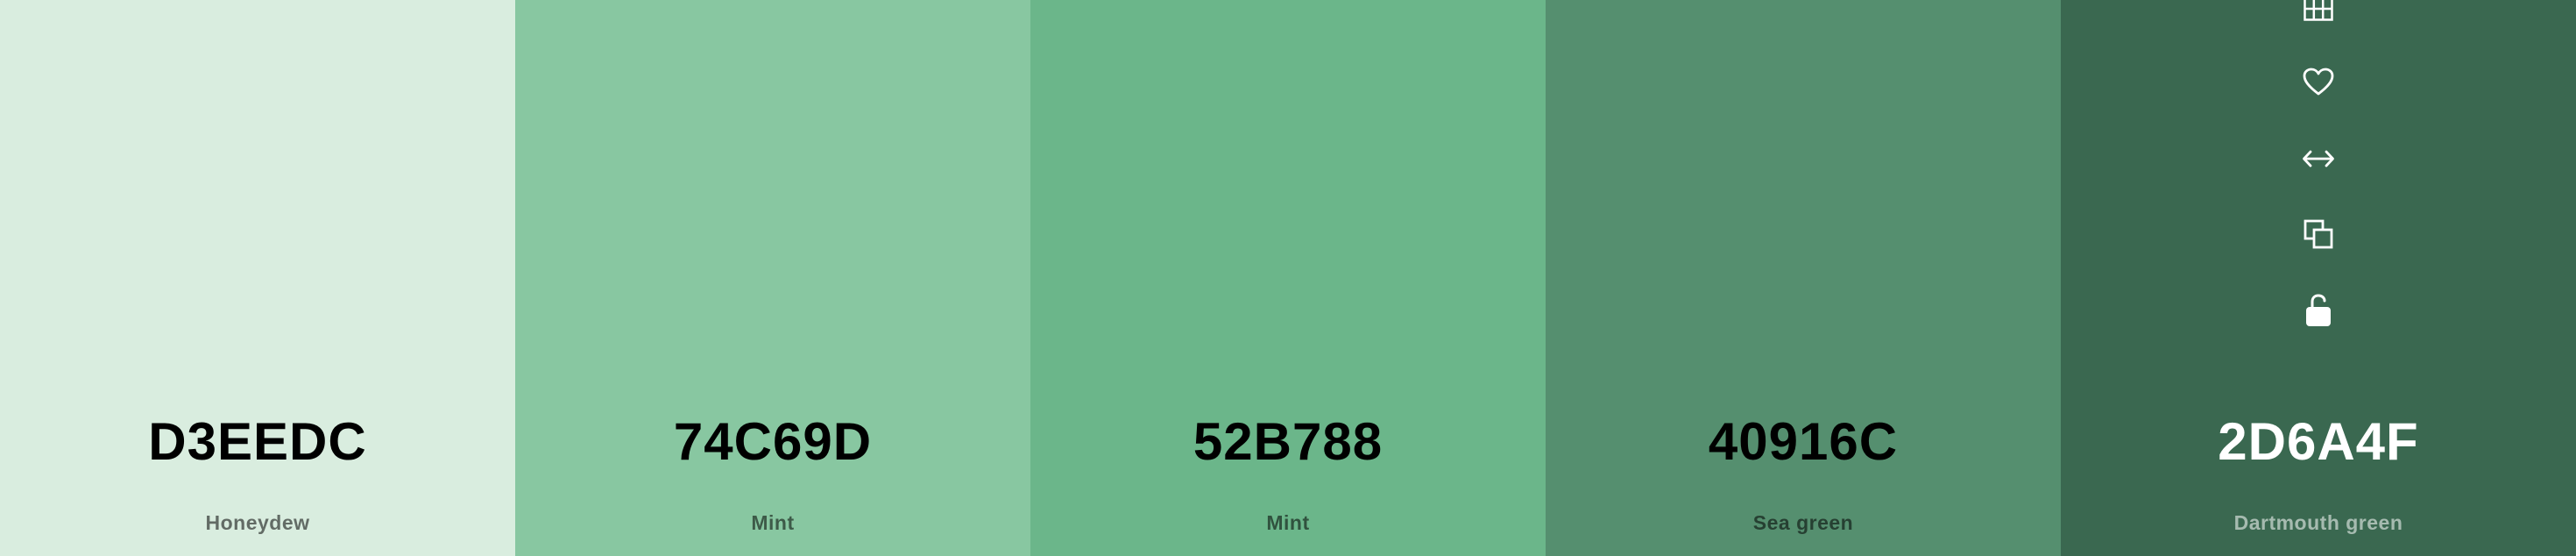  I want to click on copy-icon, so click(2318, 234).